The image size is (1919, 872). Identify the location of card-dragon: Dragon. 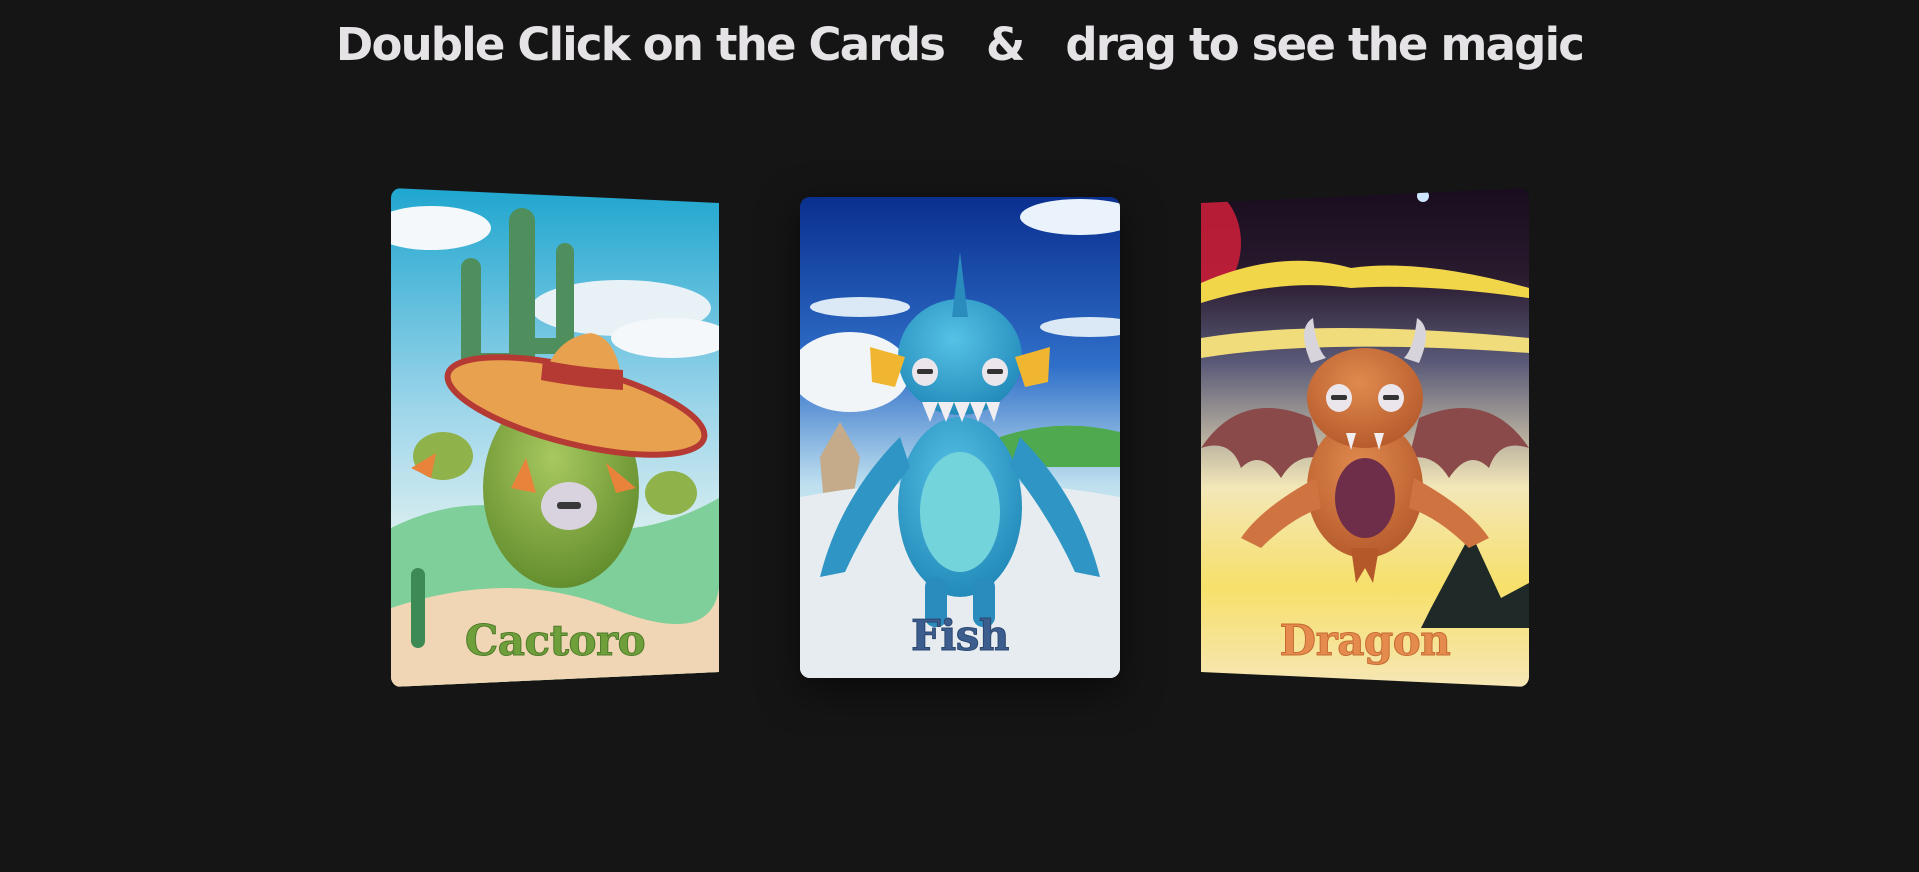
(1365, 437).